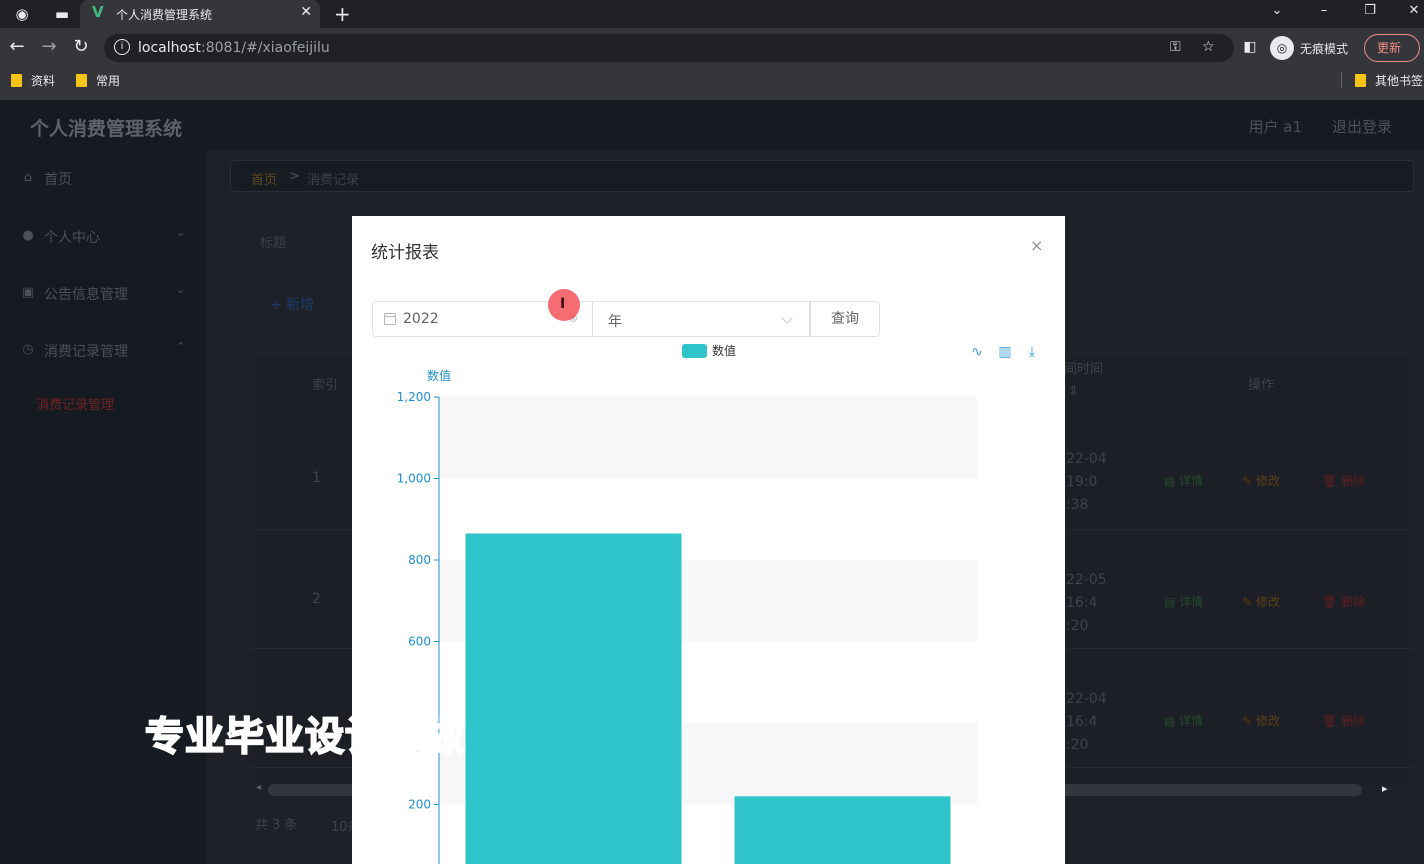 The width and height of the screenshot is (1424, 864). What do you see at coordinates (701, 319) in the screenshot?
I see `period-type-select: 年` at bounding box center [701, 319].